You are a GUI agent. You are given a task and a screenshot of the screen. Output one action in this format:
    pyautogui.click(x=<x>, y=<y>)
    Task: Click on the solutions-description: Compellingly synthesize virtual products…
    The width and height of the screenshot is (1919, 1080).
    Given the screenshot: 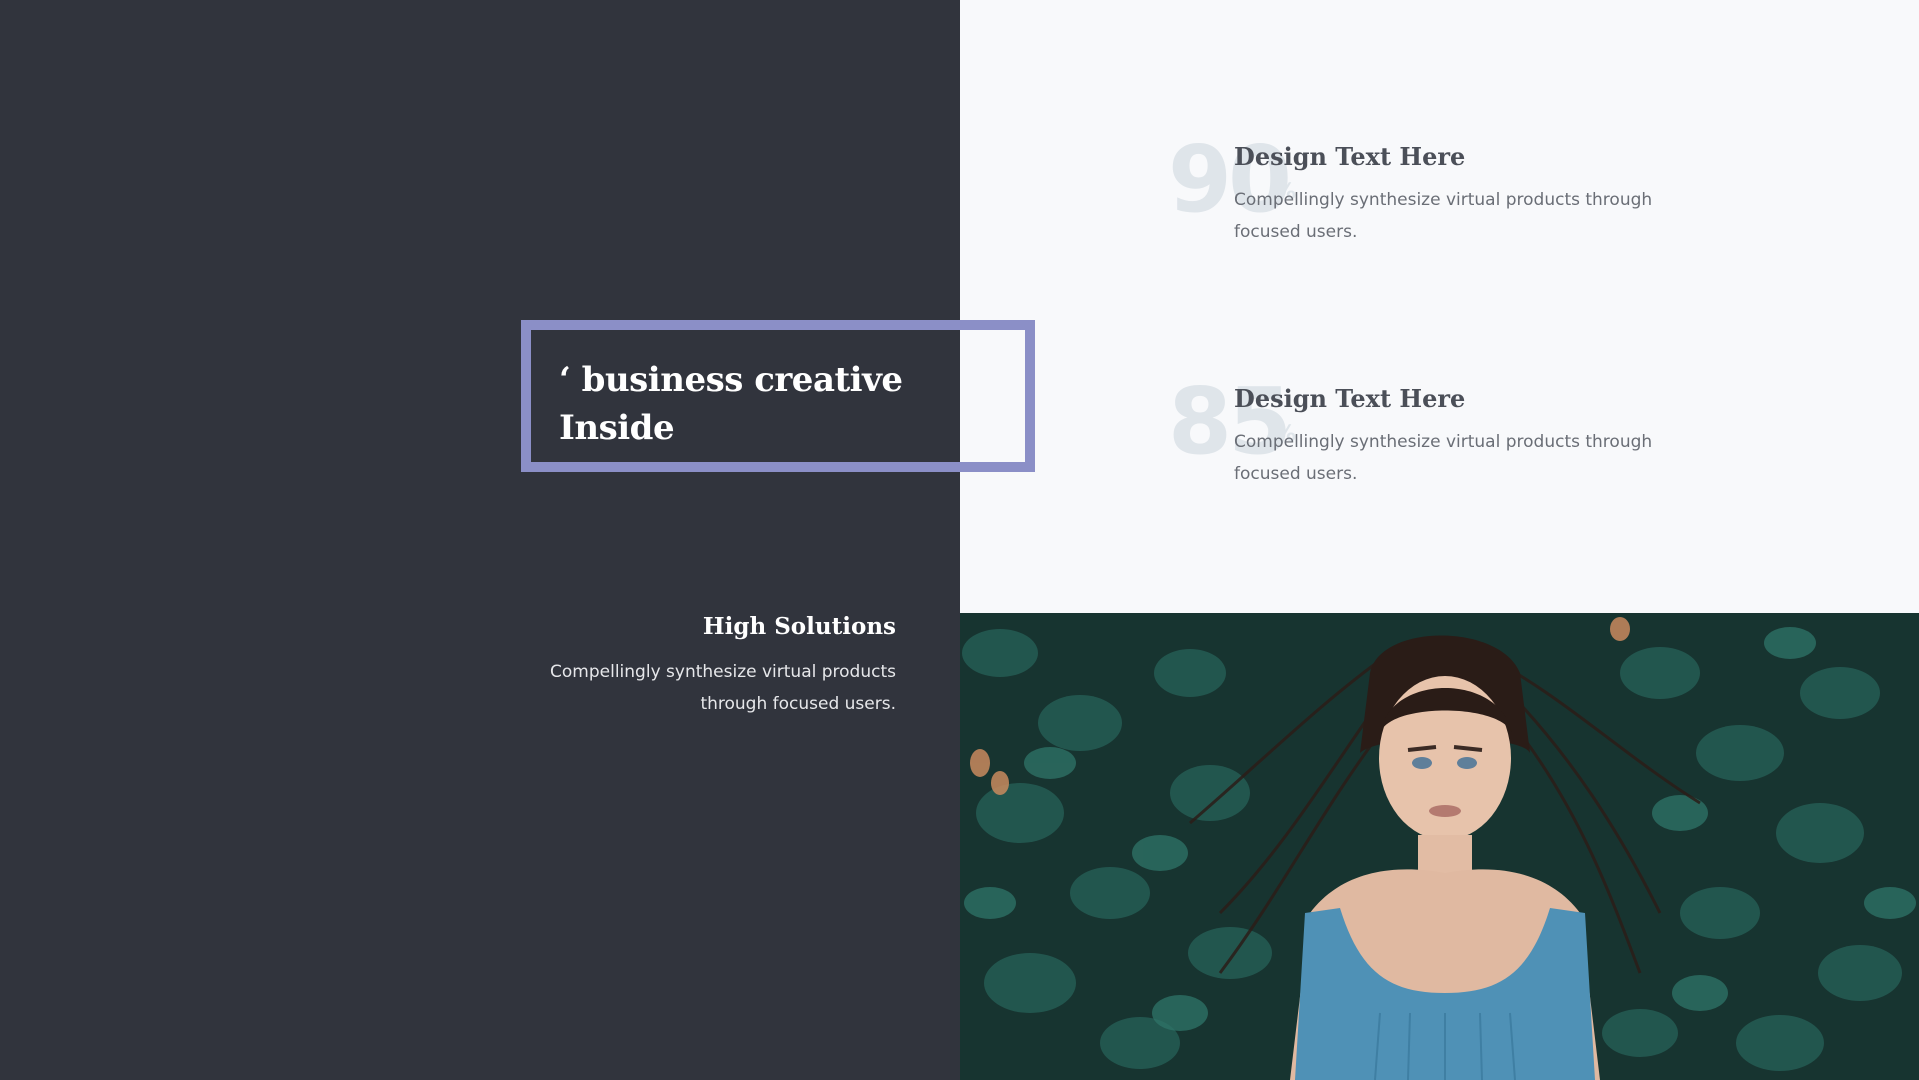 What is the action you would take?
    pyautogui.click(x=723, y=688)
    